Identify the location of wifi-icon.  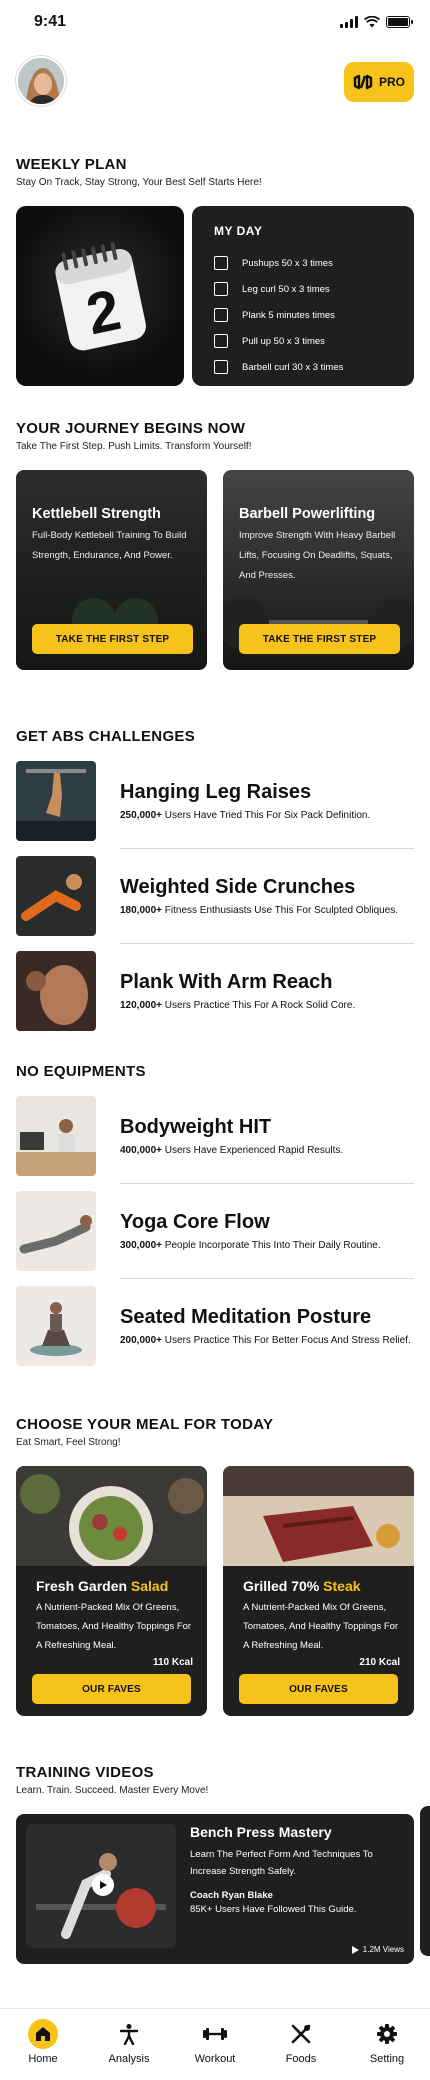
(372, 22).